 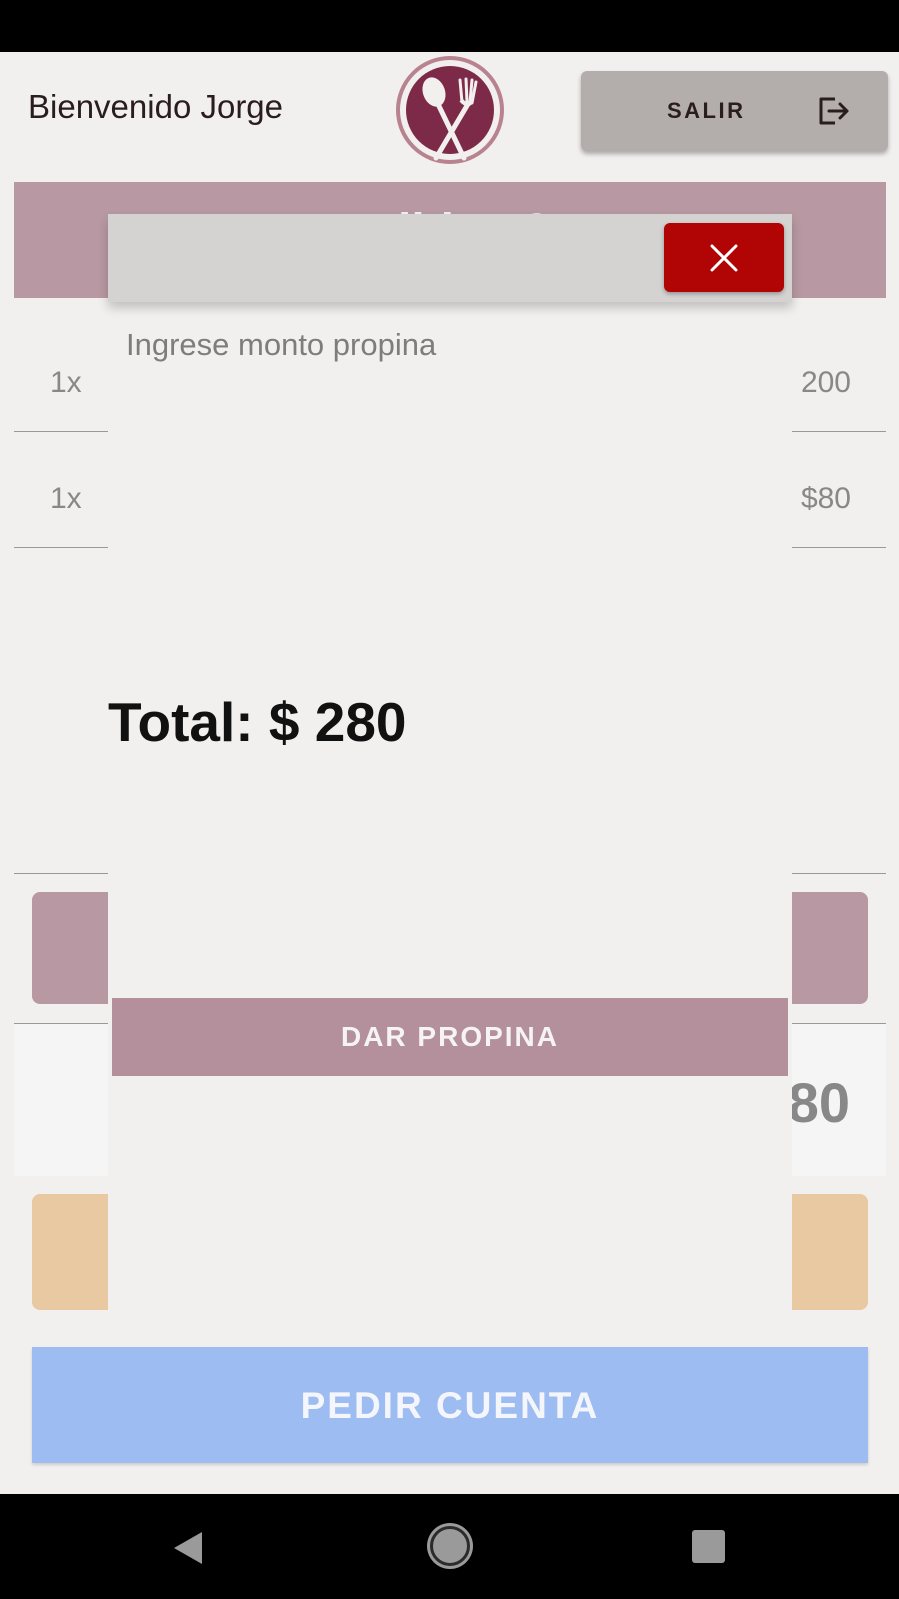 What do you see at coordinates (708, 1546) in the screenshot?
I see `recent-apps-icon` at bounding box center [708, 1546].